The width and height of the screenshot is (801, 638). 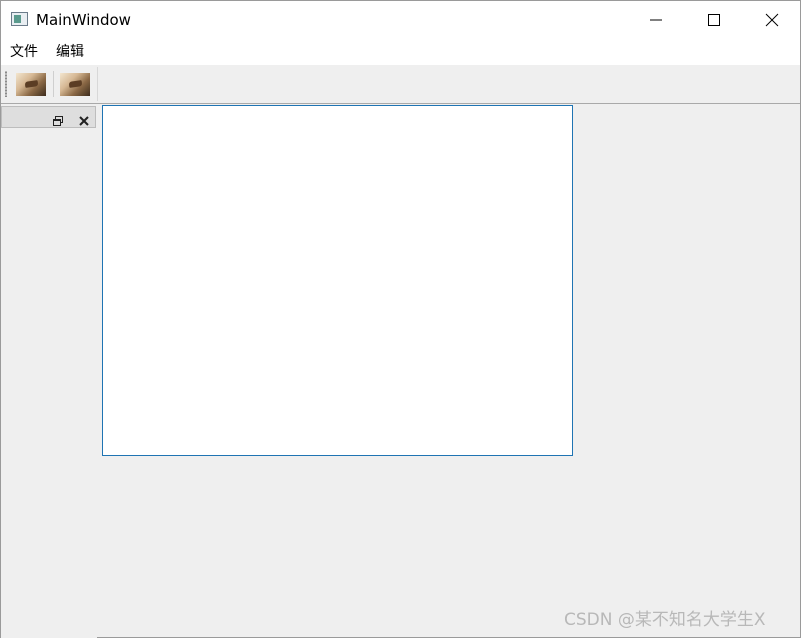 I want to click on toolbar-grip-handle, so click(x=6, y=84).